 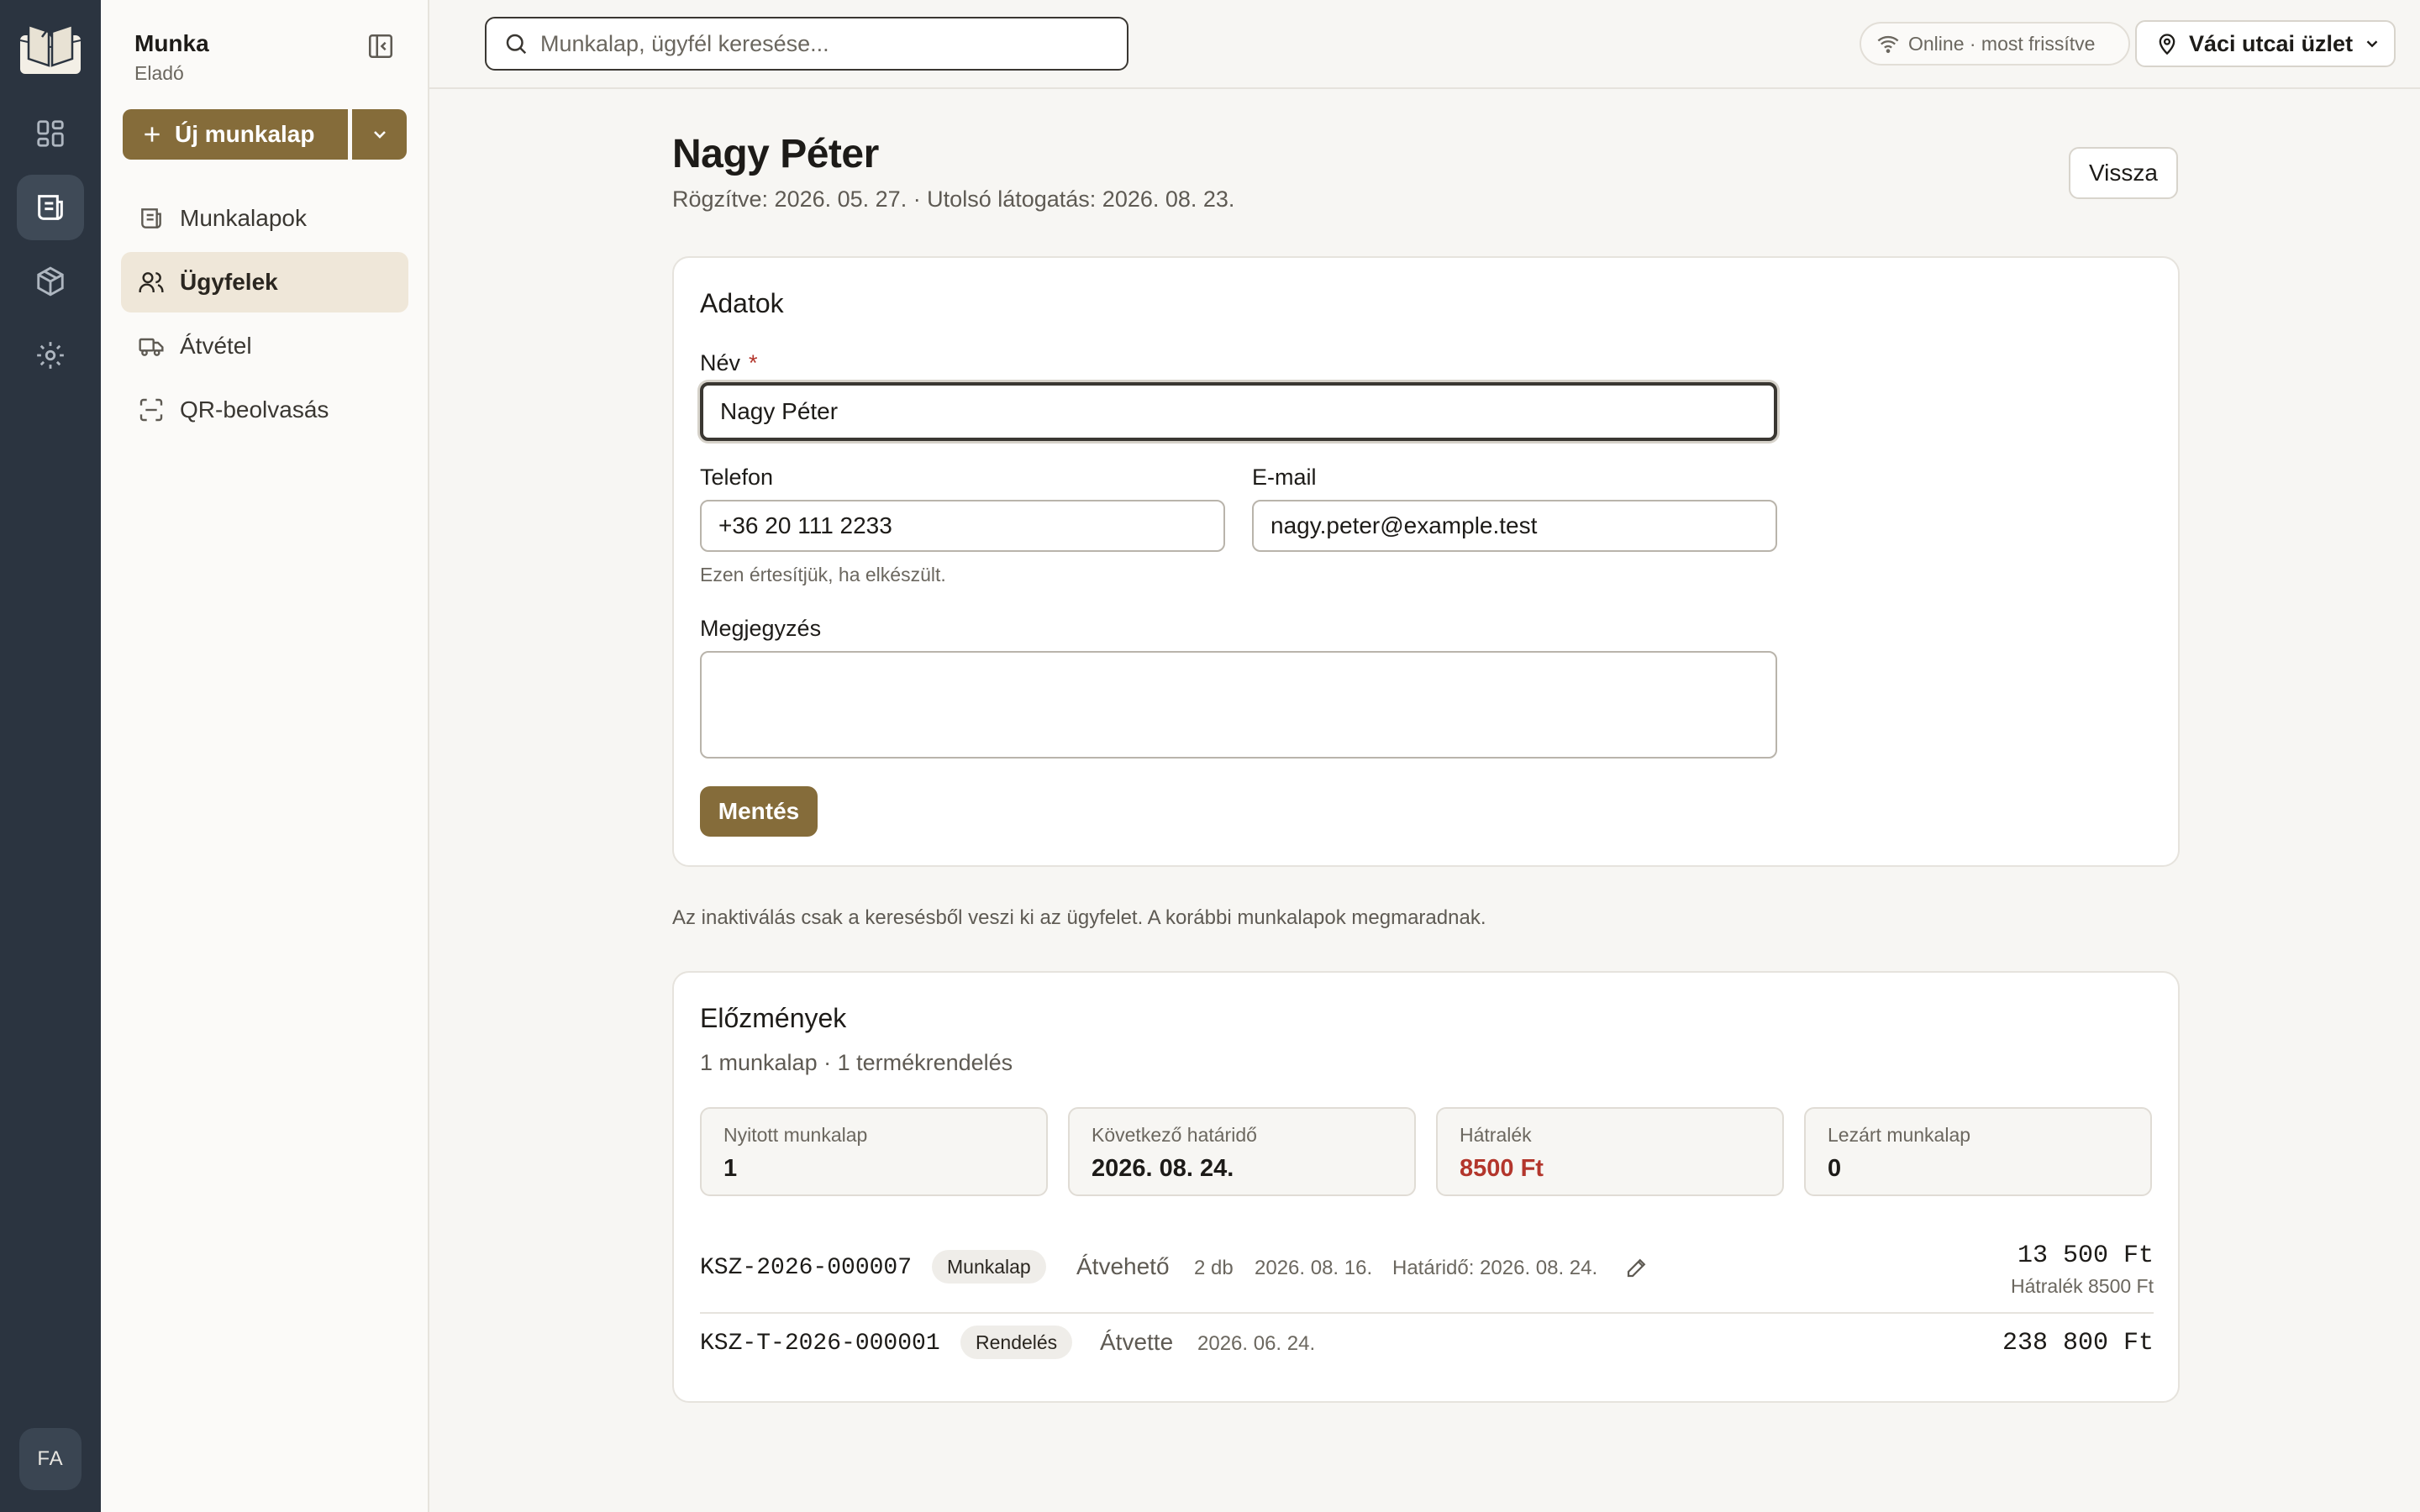 What do you see at coordinates (216, 346) in the screenshot?
I see `sidebar-item-label: Átvétel` at bounding box center [216, 346].